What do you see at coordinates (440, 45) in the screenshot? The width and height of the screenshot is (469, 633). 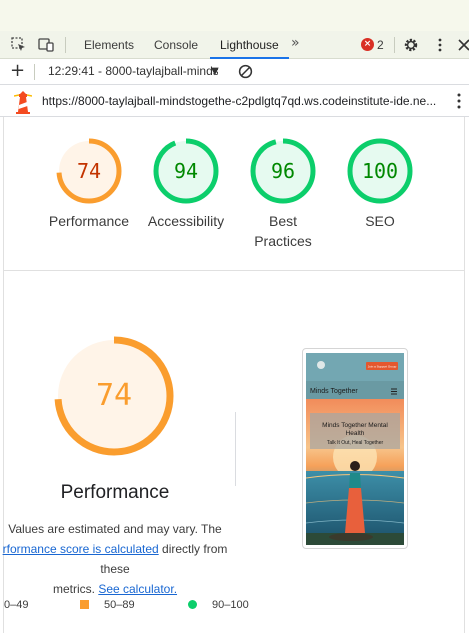 I see `more-options-icon` at bounding box center [440, 45].